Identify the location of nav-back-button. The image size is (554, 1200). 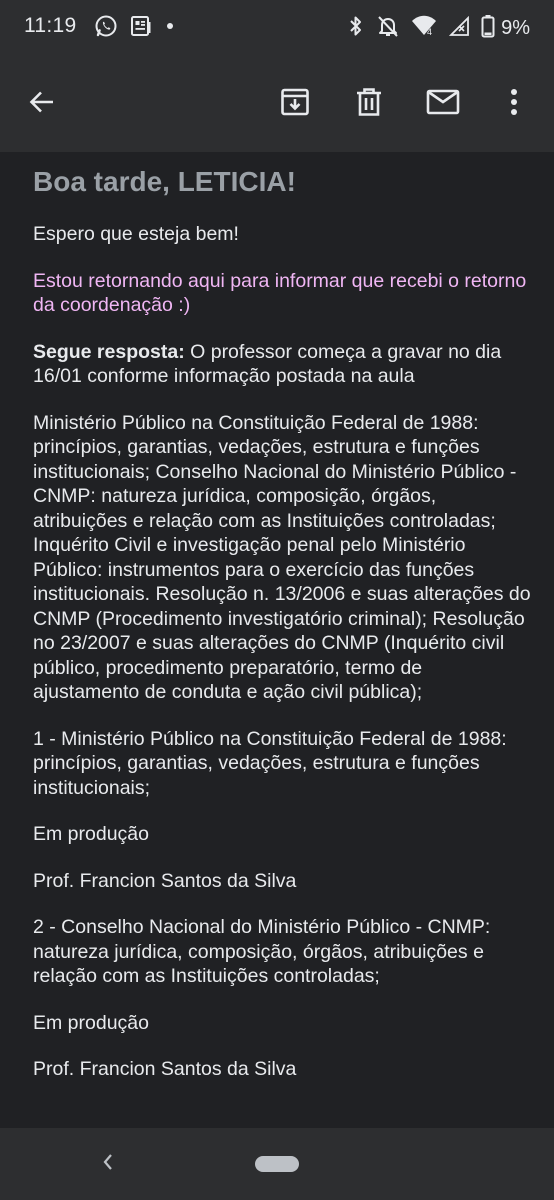
(108, 1164).